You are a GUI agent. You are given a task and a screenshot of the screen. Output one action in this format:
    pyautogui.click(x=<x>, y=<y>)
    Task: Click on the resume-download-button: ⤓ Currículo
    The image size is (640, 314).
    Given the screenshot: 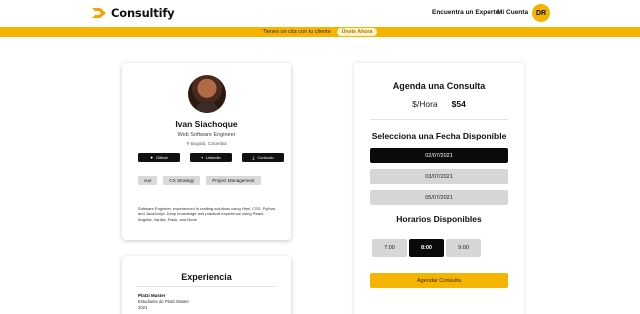 What is the action you would take?
    pyautogui.click(x=263, y=157)
    